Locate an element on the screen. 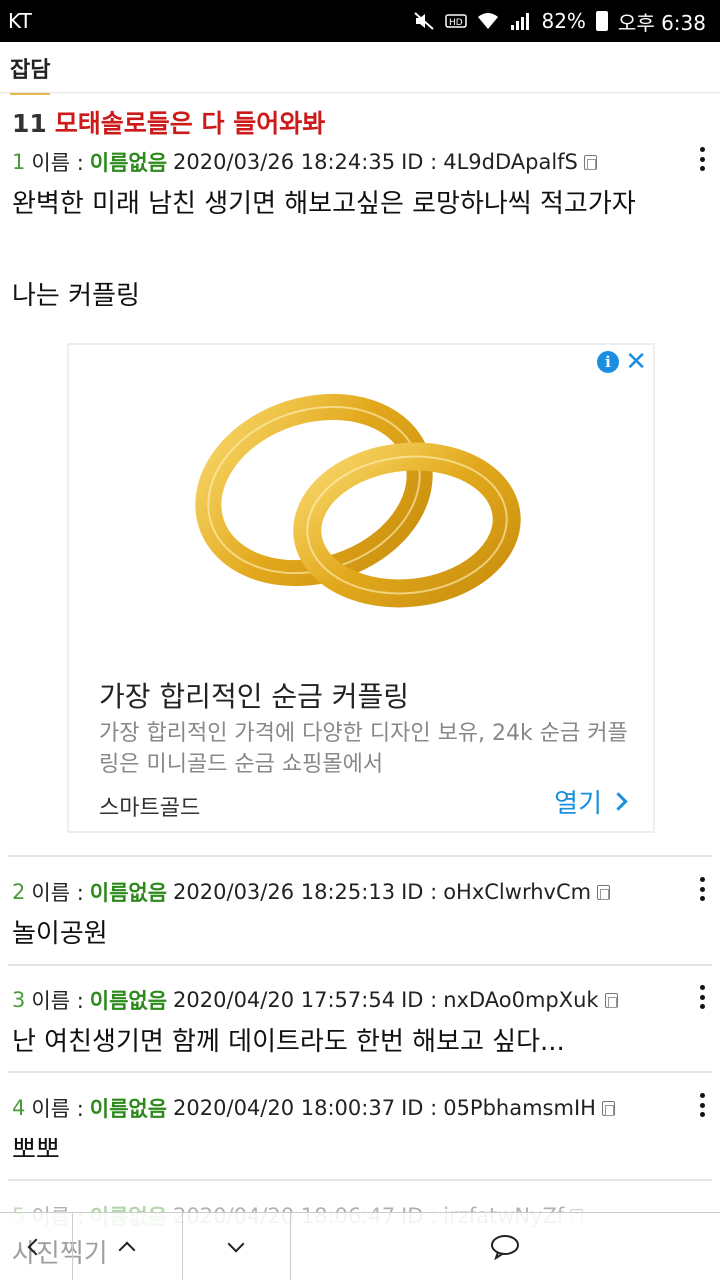 Image resolution: width=720 pixels, height=1280 pixels. post-date: 2020/04/20 17:57:54 is located at coordinates (284, 1000).